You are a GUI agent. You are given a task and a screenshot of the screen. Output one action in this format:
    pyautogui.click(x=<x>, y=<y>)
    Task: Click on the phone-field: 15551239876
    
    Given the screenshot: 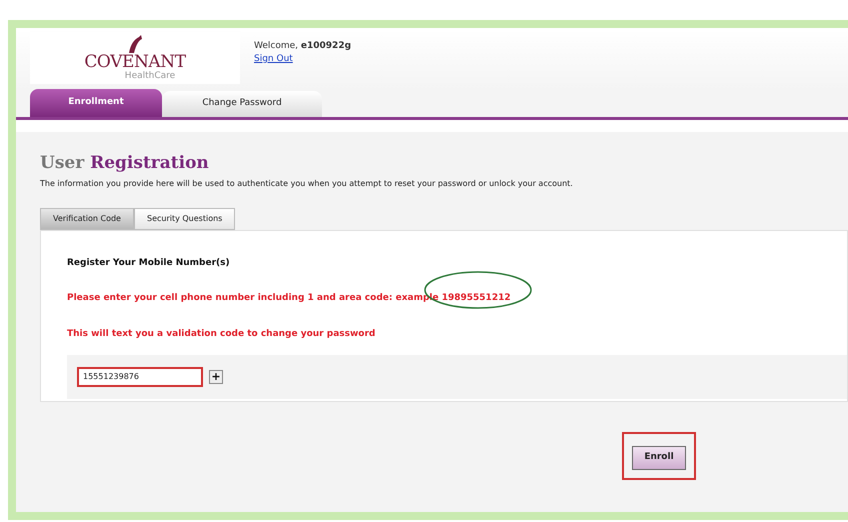 What is the action you would take?
    pyautogui.click(x=140, y=376)
    